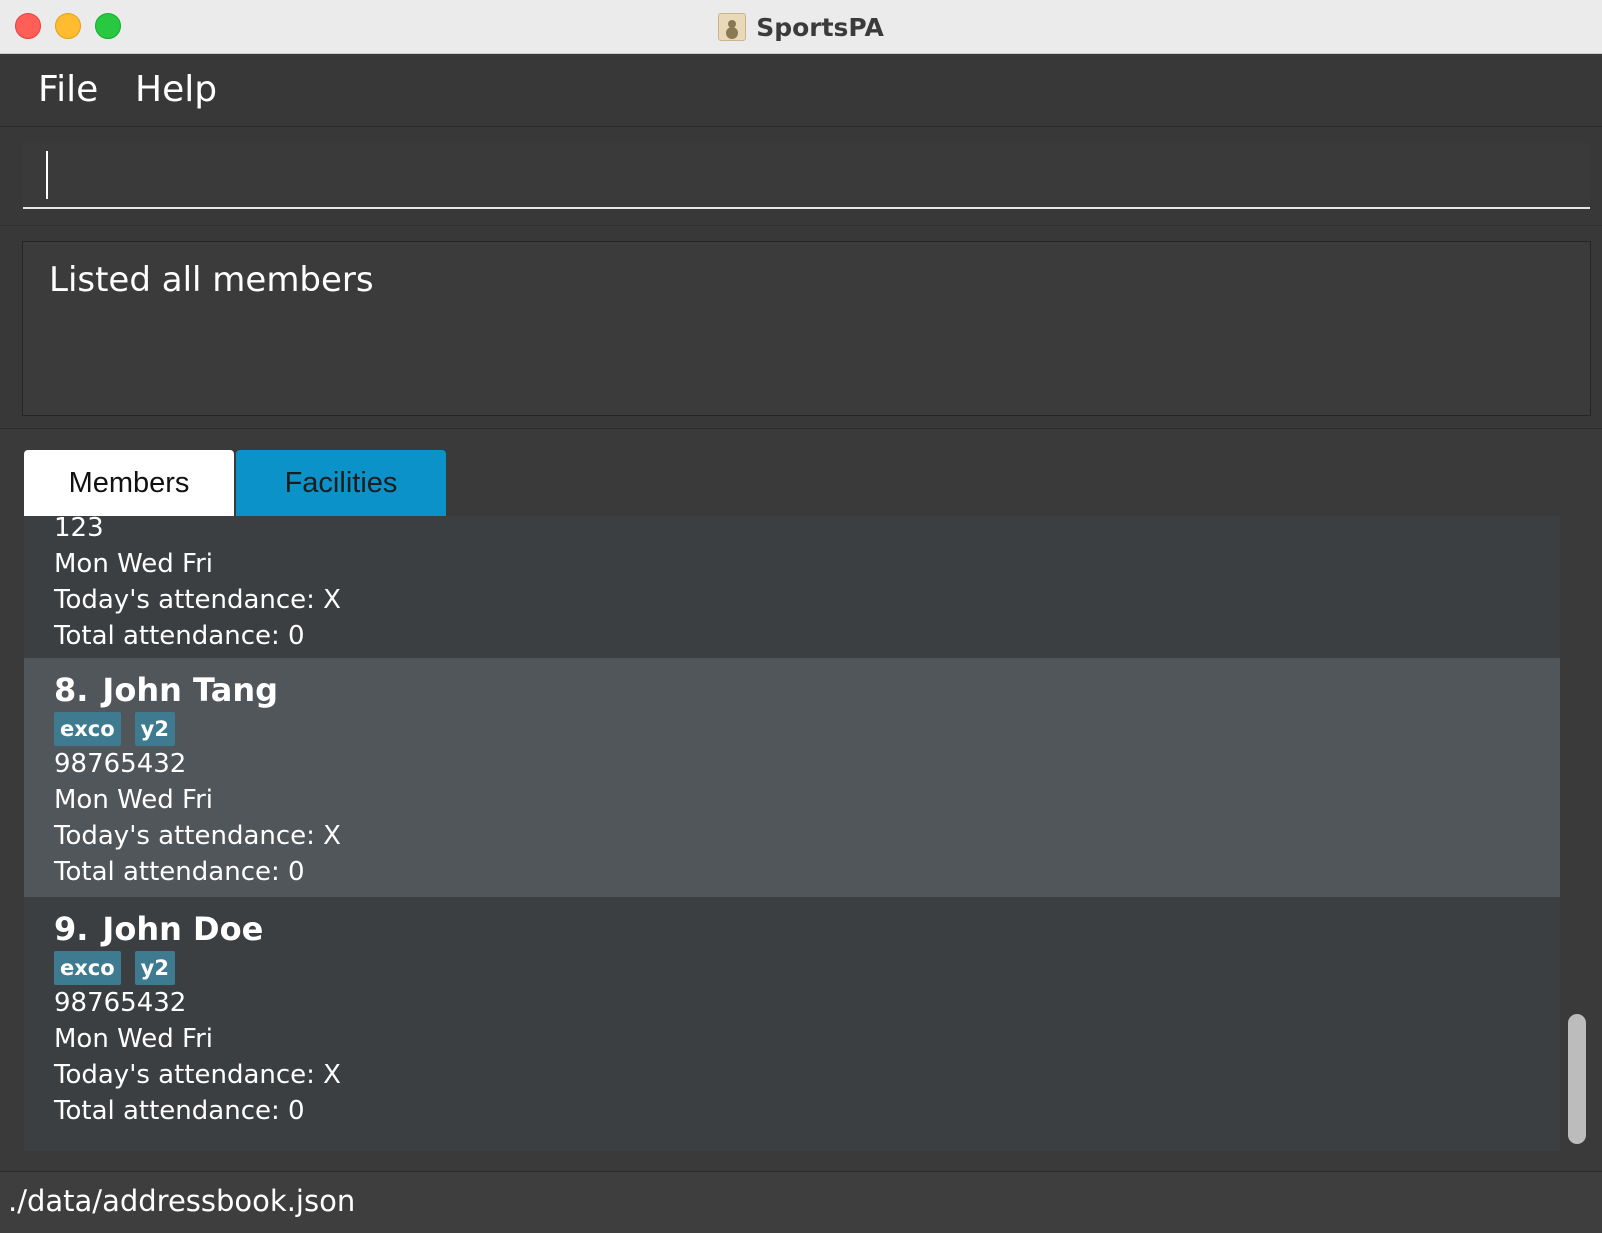 The width and height of the screenshot is (1602, 1233). Describe the element at coordinates (806, 176) in the screenshot. I see `command-input` at that location.